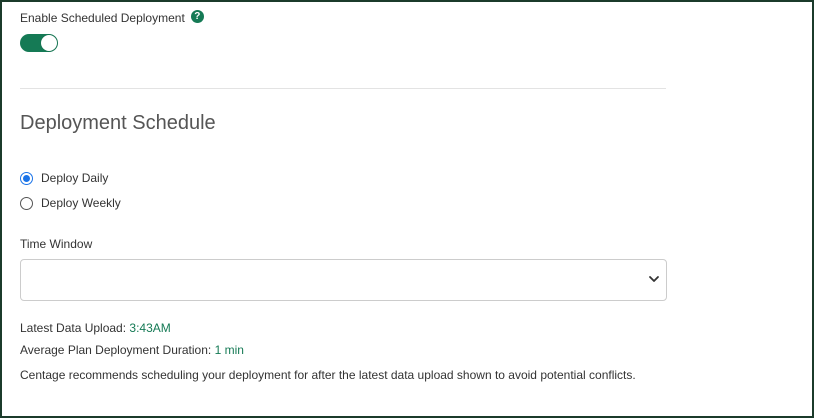  Describe the element at coordinates (343, 88) in the screenshot. I see `section-divider` at that location.